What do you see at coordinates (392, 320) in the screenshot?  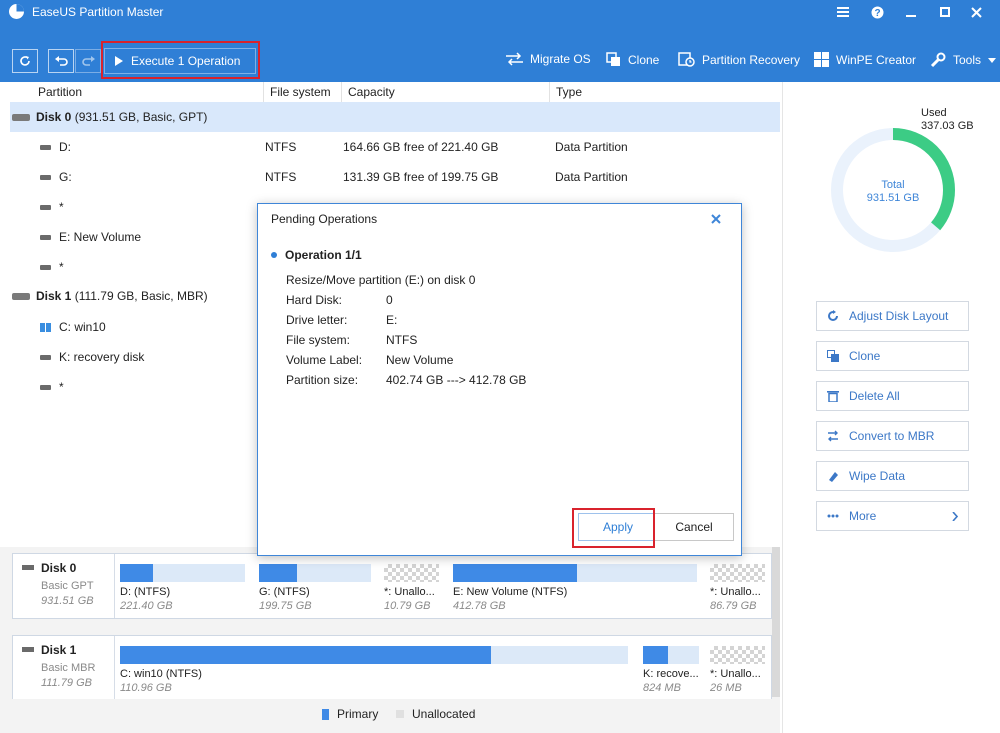 I see `field-value: E:` at bounding box center [392, 320].